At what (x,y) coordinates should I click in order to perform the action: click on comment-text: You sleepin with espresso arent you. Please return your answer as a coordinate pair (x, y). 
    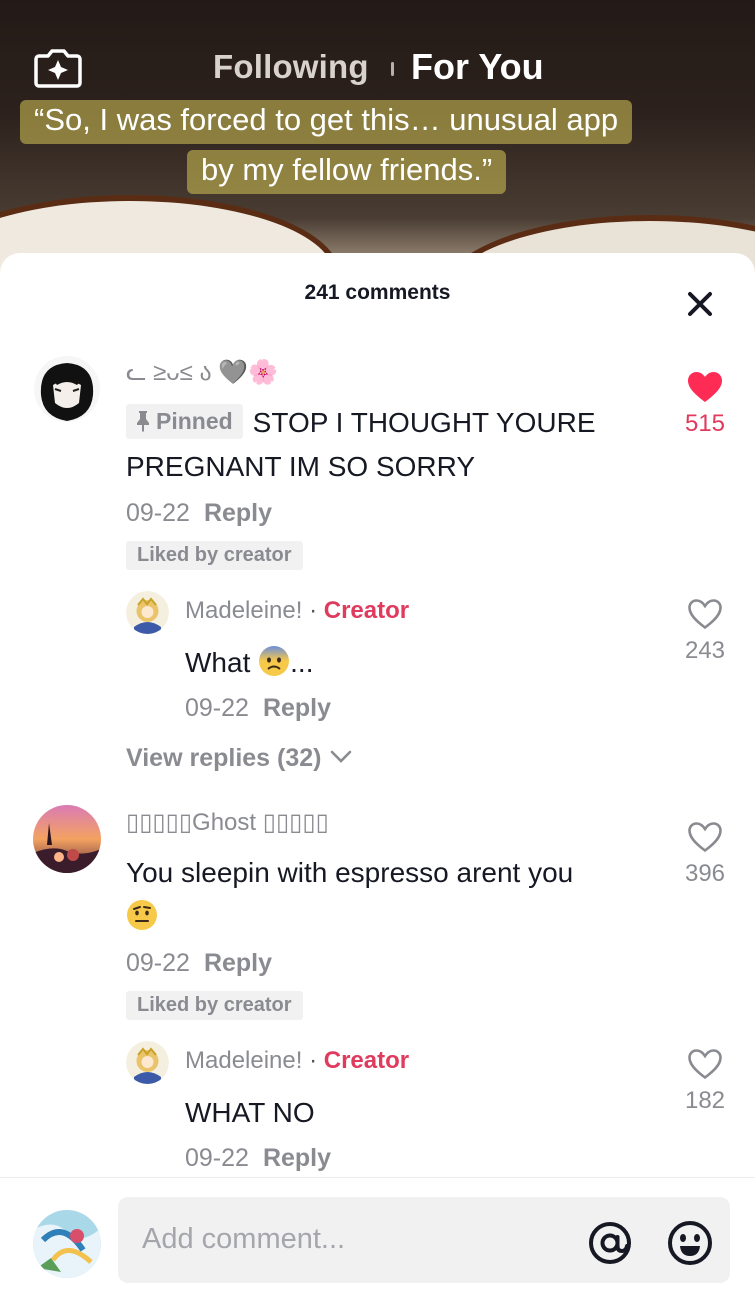
    Looking at the image, I should click on (396, 895).